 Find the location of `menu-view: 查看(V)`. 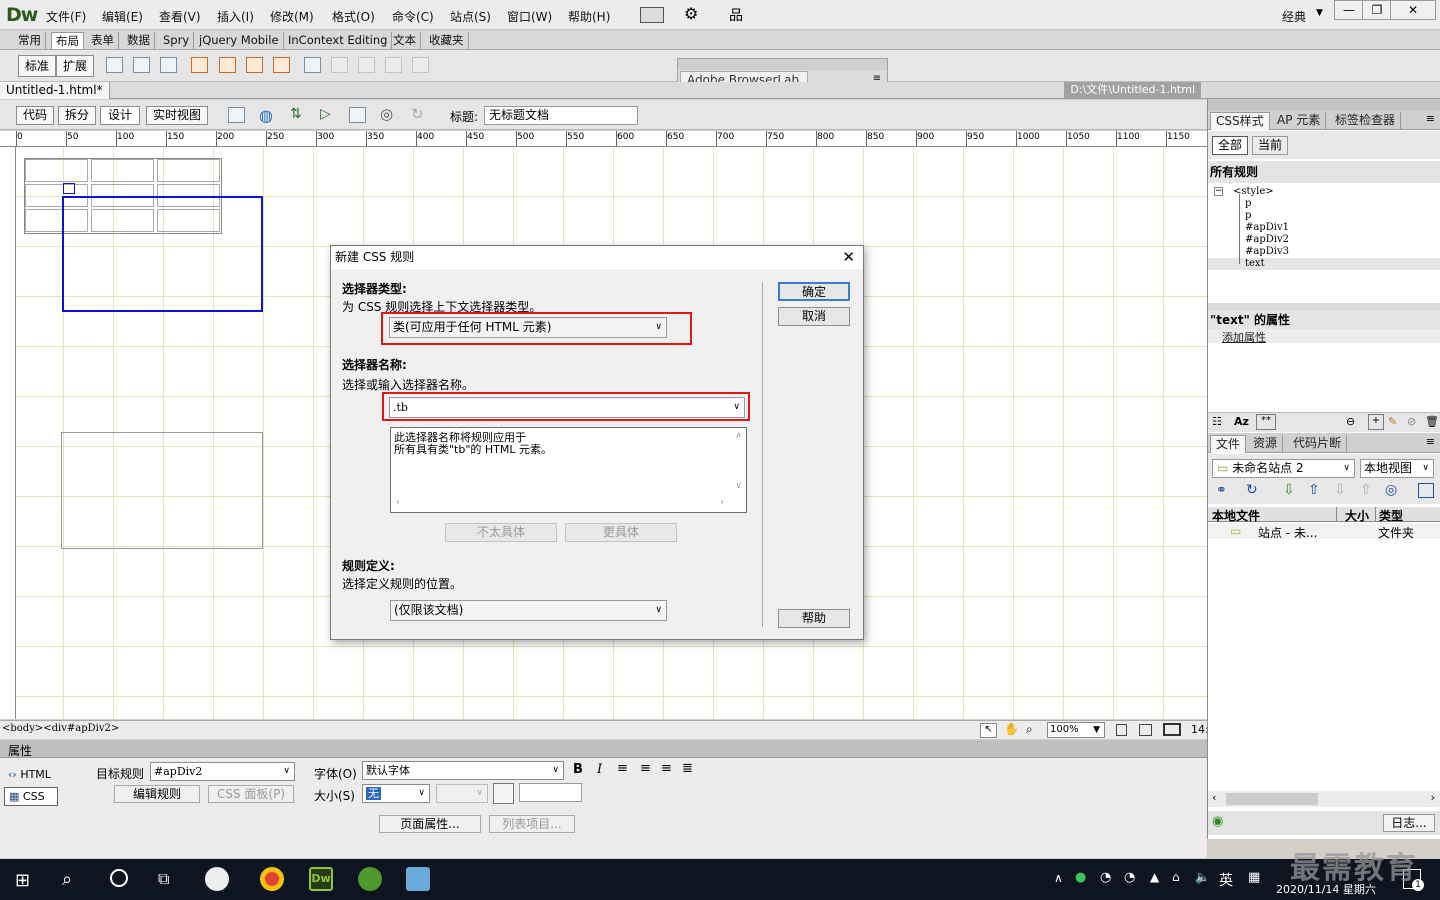

menu-view: 查看(V) is located at coordinates (180, 16).